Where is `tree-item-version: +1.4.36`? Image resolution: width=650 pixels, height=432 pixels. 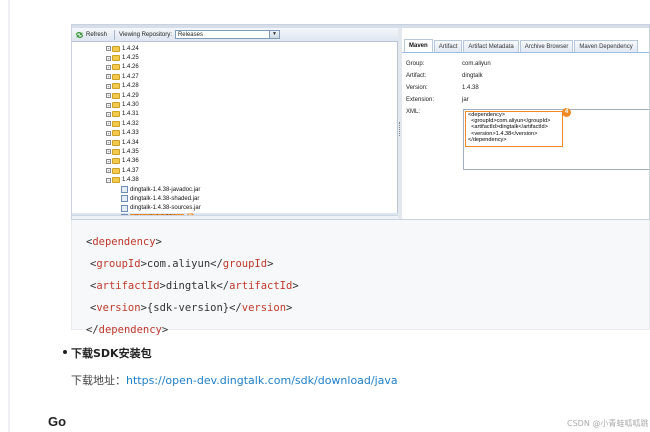 tree-item-version: +1.4.36 is located at coordinates (235, 161).